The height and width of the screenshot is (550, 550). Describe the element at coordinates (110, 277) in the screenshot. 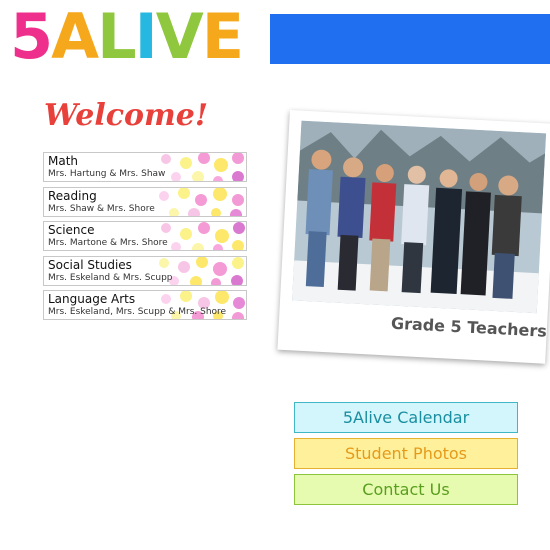

I see `subject-teachers: Mrs. Eskeland & Mrs. Scupp` at that location.